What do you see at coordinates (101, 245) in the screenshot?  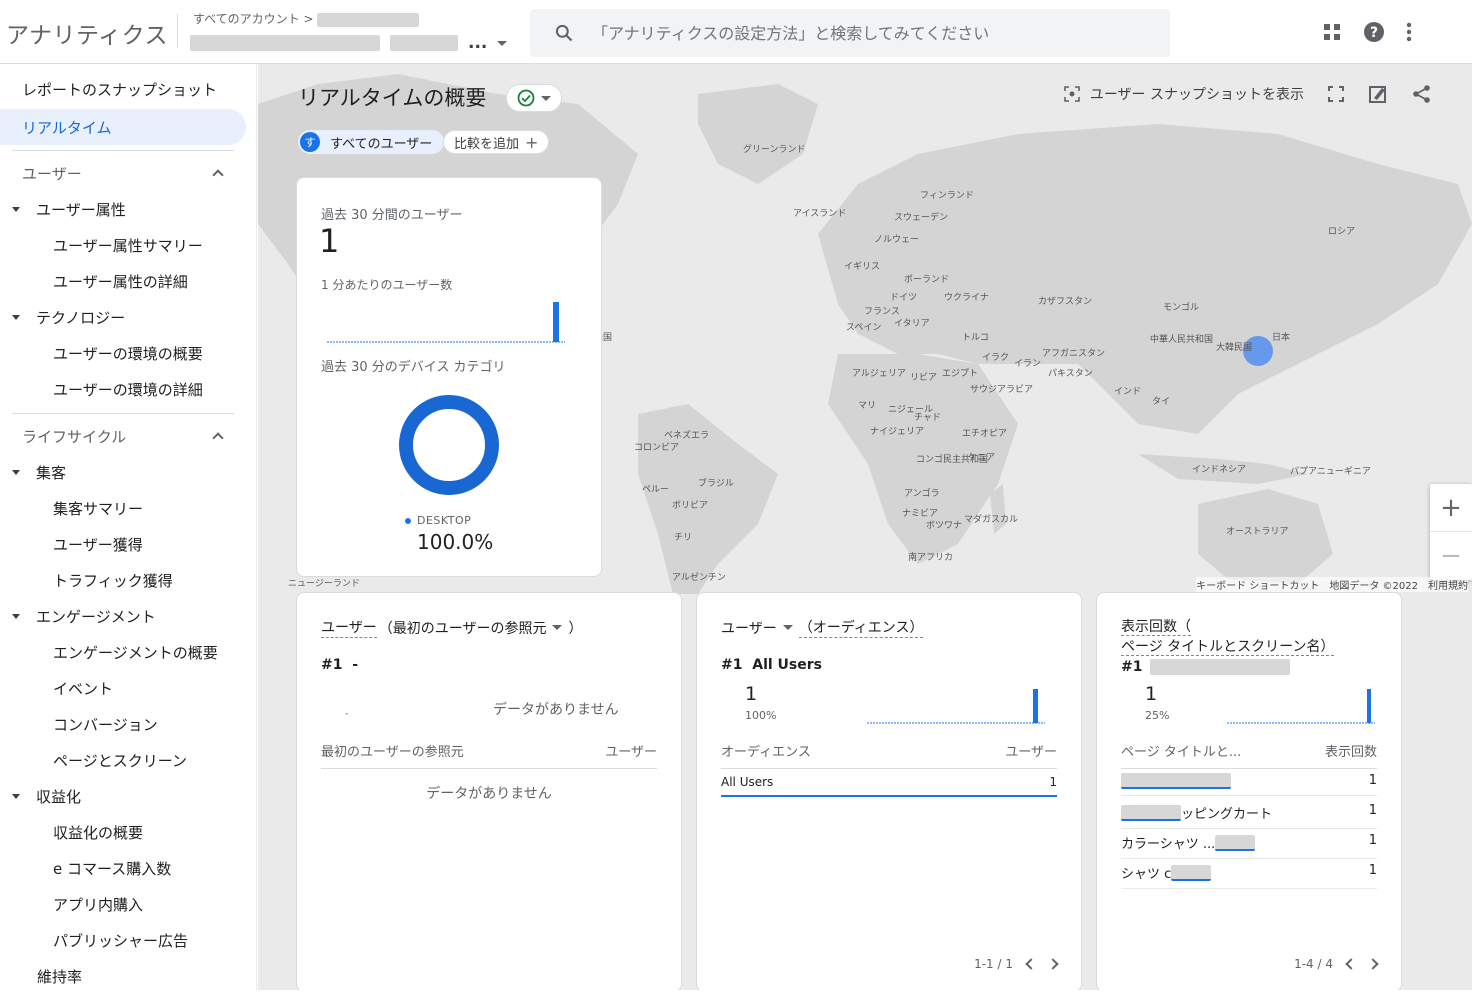 I see `sidebar-item-user-attr-summary: ユーザー属性サマリー` at bounding box center [101, 245].